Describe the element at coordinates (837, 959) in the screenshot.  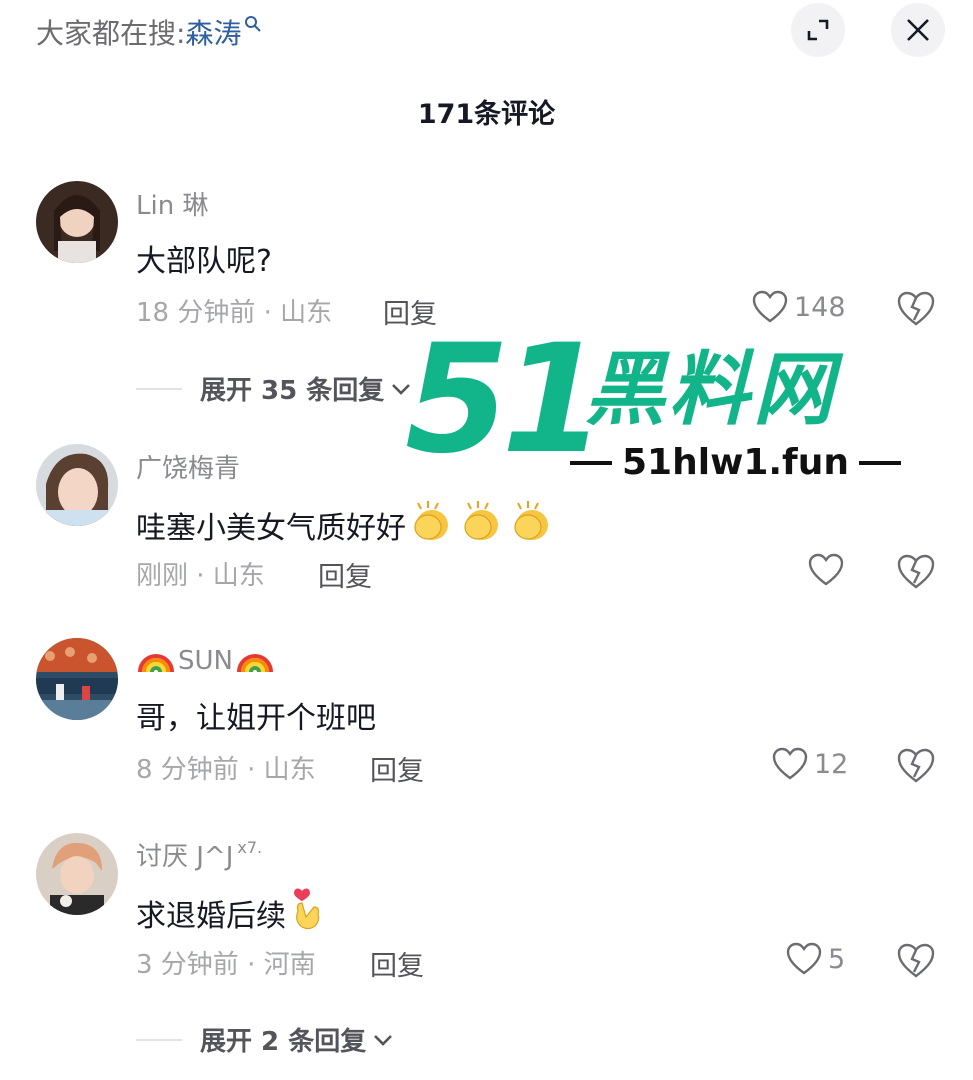
I see `like-count: 5` at that location.